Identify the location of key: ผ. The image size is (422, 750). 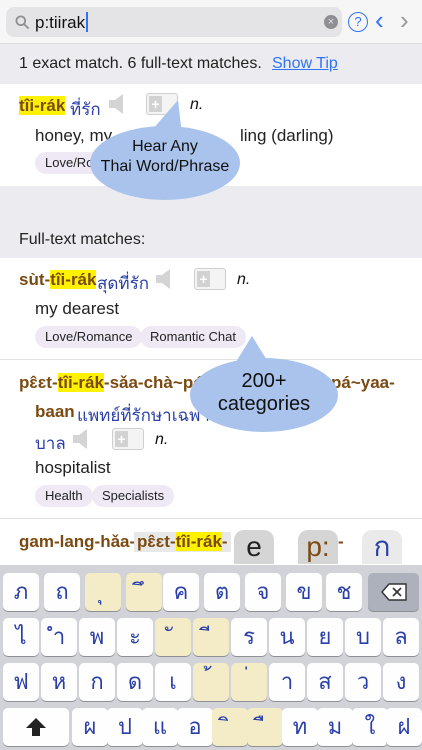
(90, 727).